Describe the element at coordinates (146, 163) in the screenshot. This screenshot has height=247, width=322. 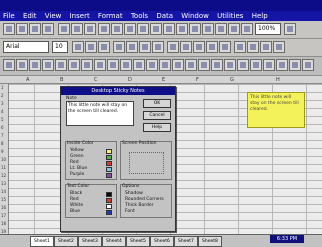
I see `position-grid` at that location.